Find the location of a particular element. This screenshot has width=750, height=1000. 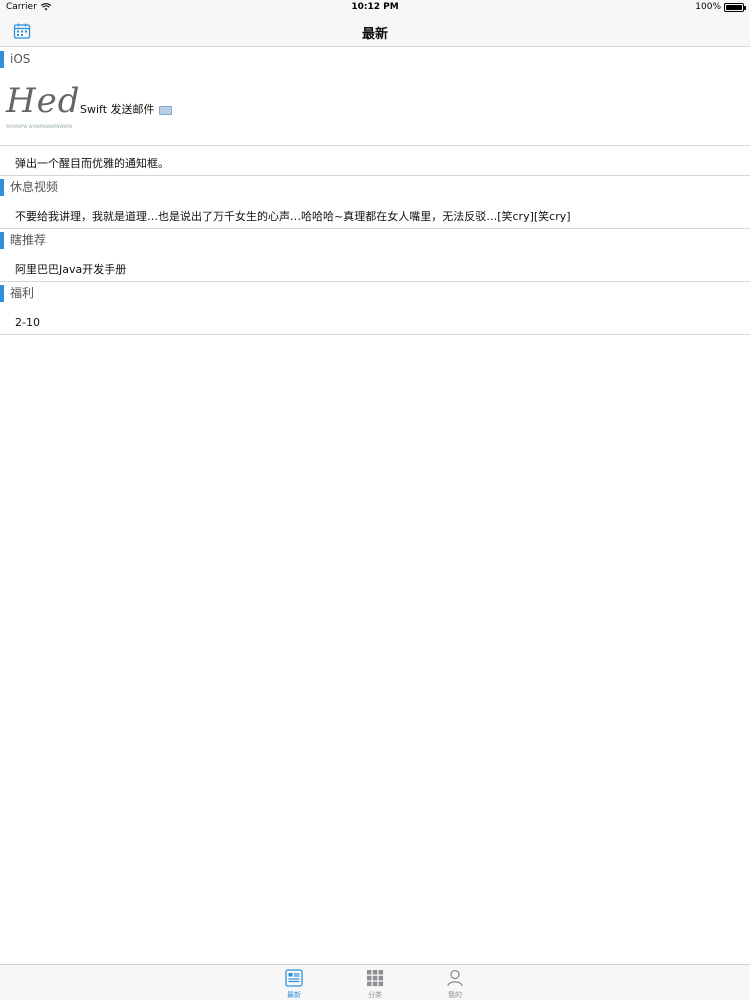

section-welfare: 福利 2-10 is located at coordinates (375, 308).